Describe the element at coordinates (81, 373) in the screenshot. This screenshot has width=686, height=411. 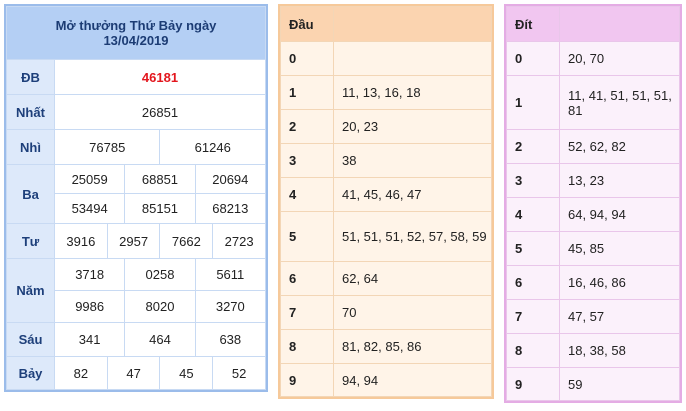
I see `prize-value-bay: 82` at that location.